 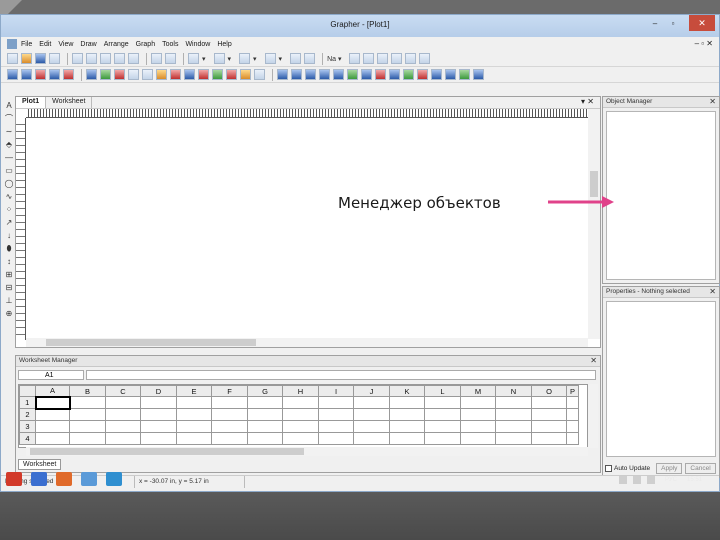 What do you see at coordinates (54, 74) in the screenshot?
I see `save-plot-icon` at bounding box center [54, 74].